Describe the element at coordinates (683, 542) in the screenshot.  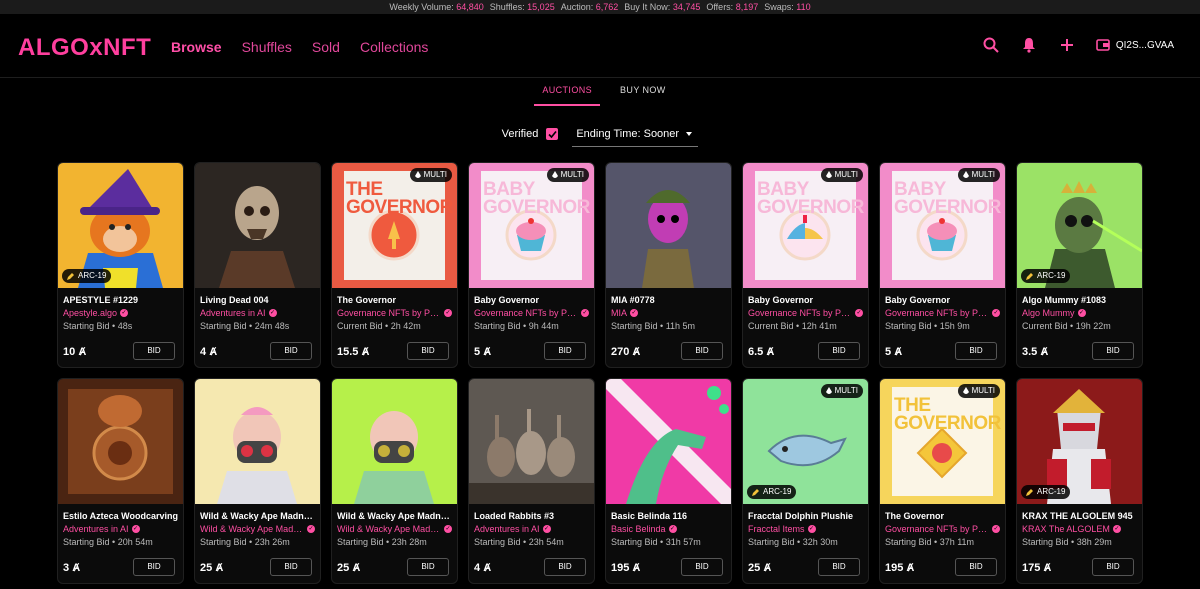
I see `time-remaining: 31h 57m` at that location.